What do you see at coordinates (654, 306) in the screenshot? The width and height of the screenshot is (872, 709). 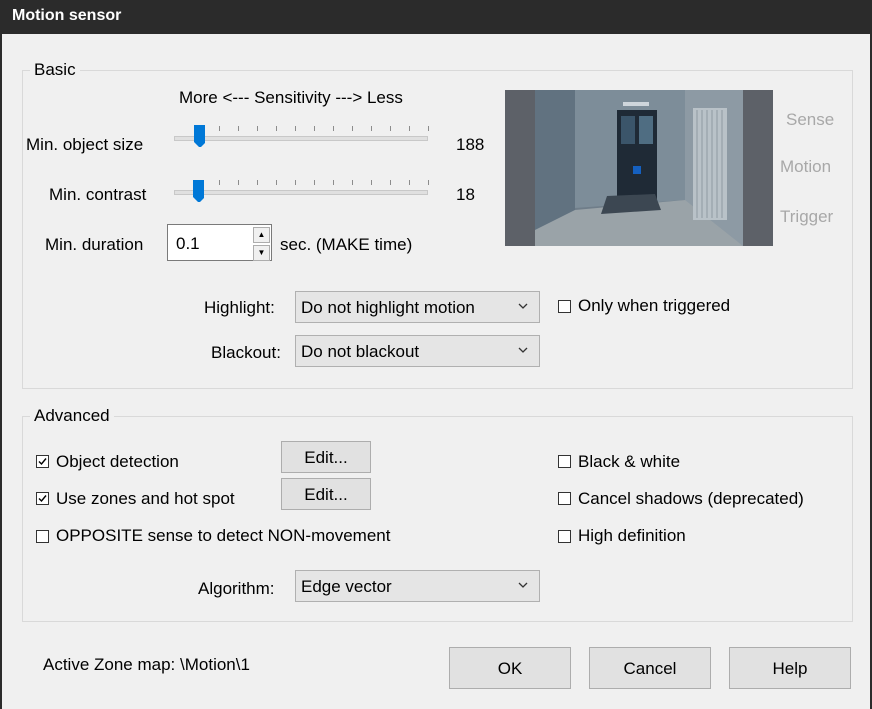 I see `only-when-triggered-label: Only when triggered` at bounding box center [654, 306].